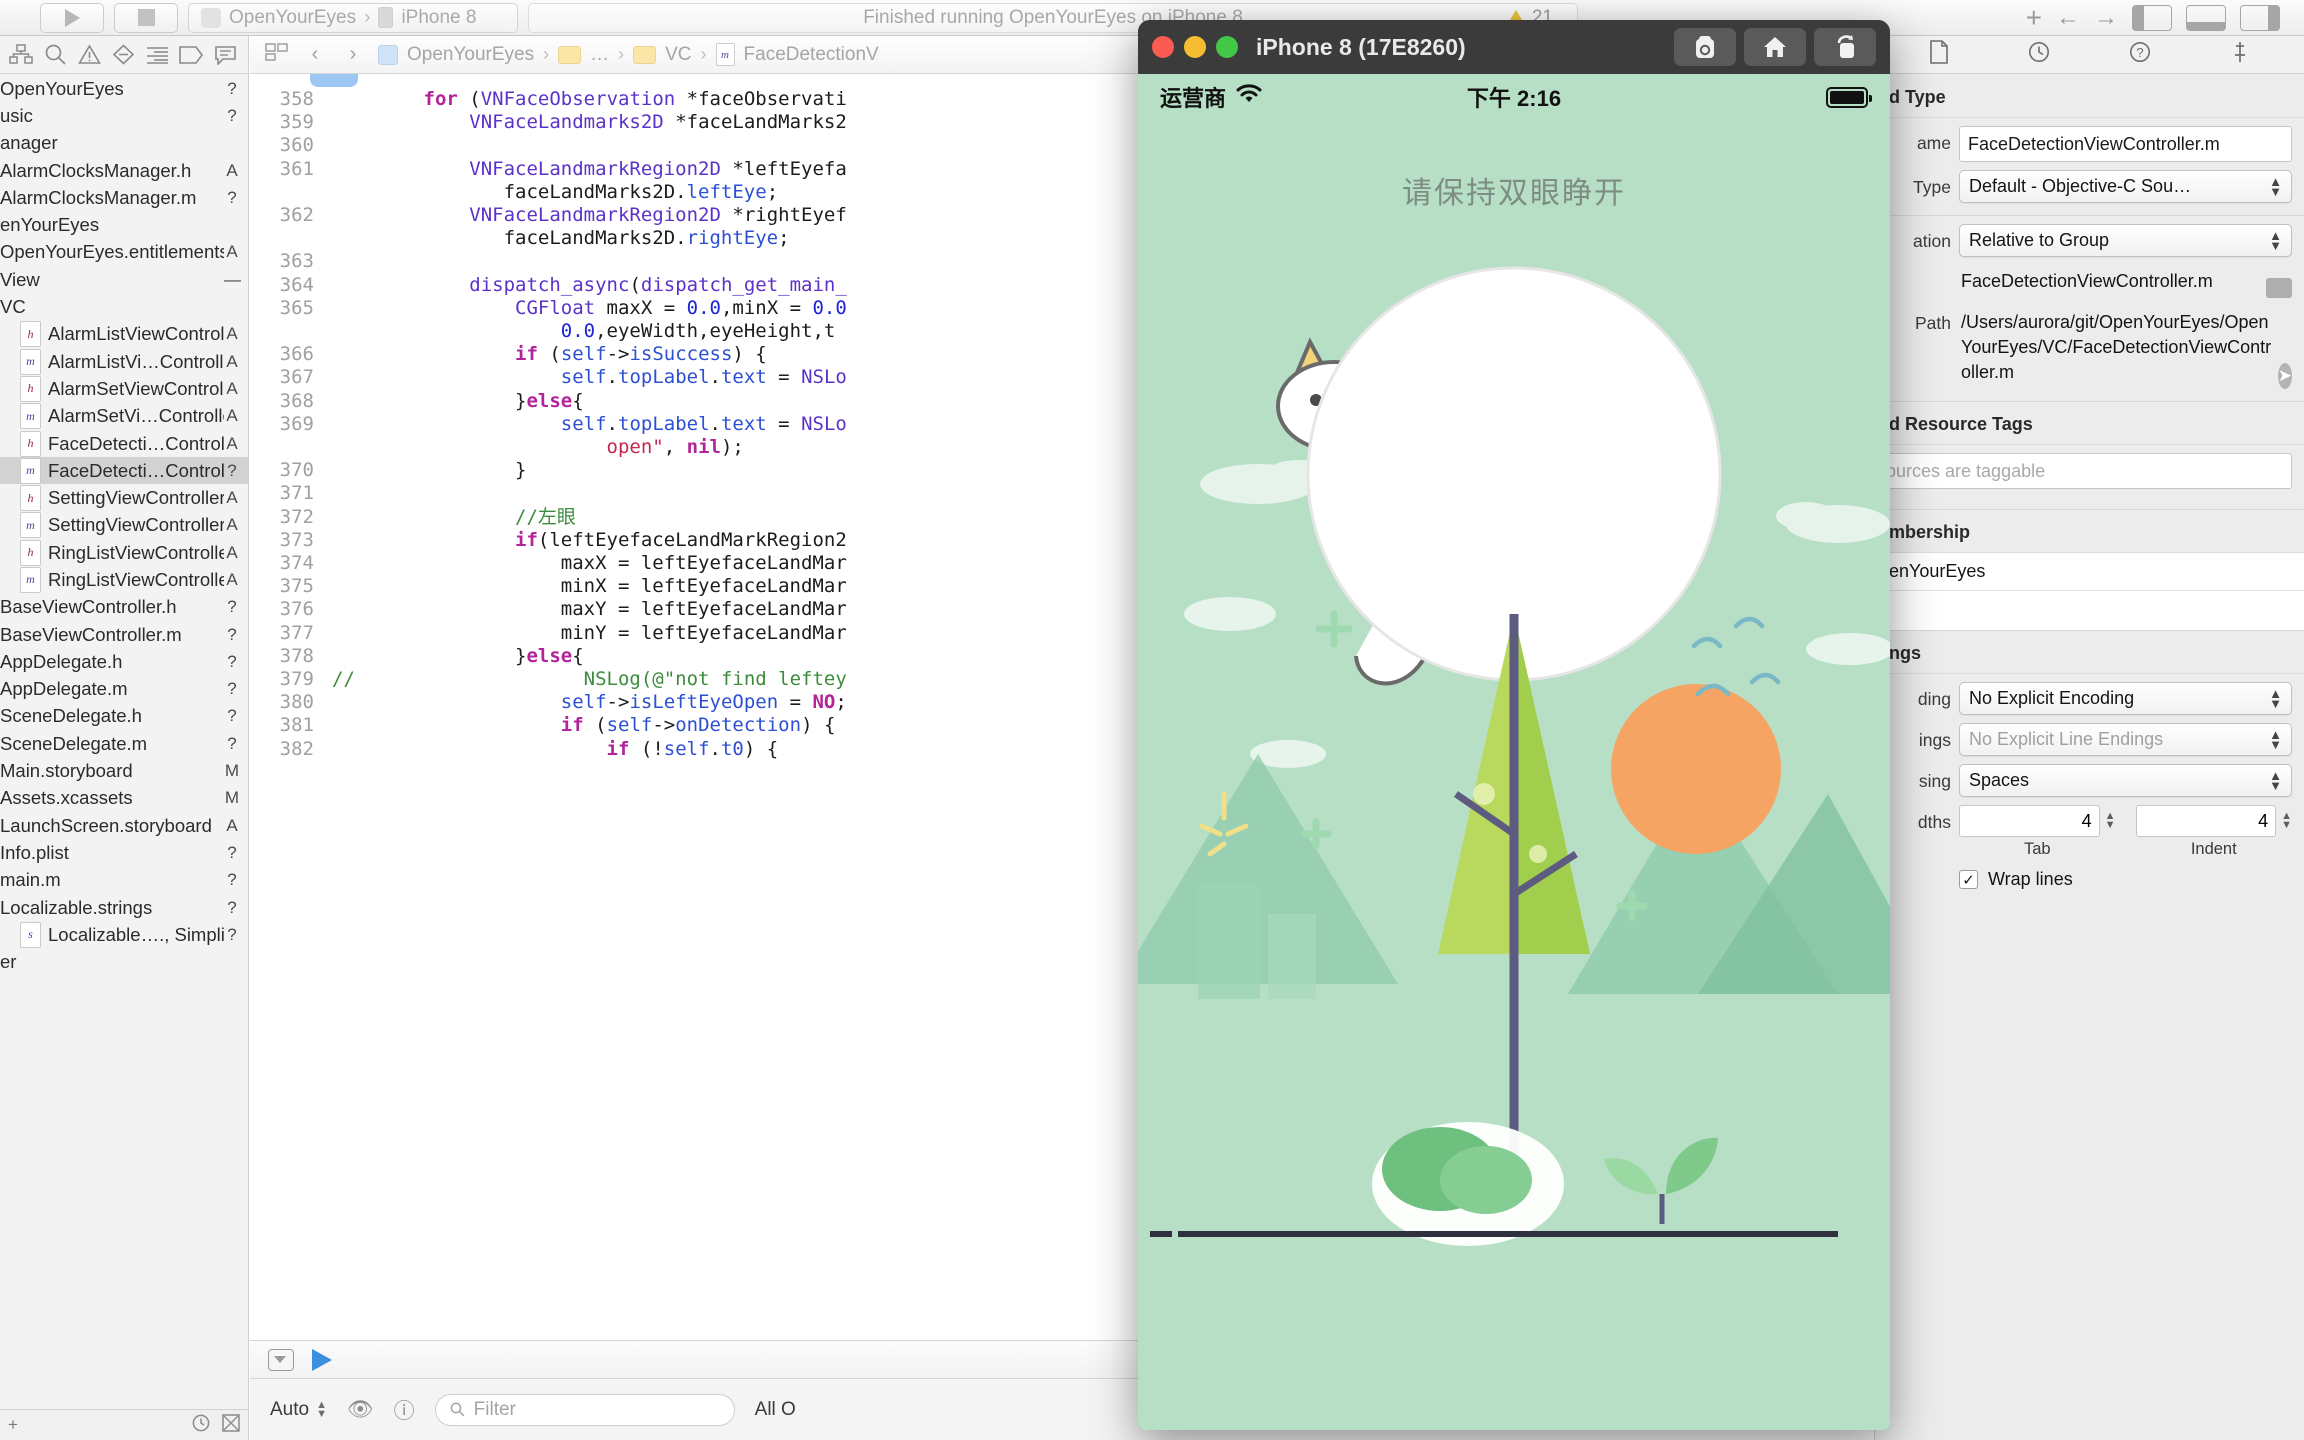  What do you see at coordinates (124, 716) in the screenshot?
I see `file-row: SceneDelegate.h?` at bounding box center [124, 716].